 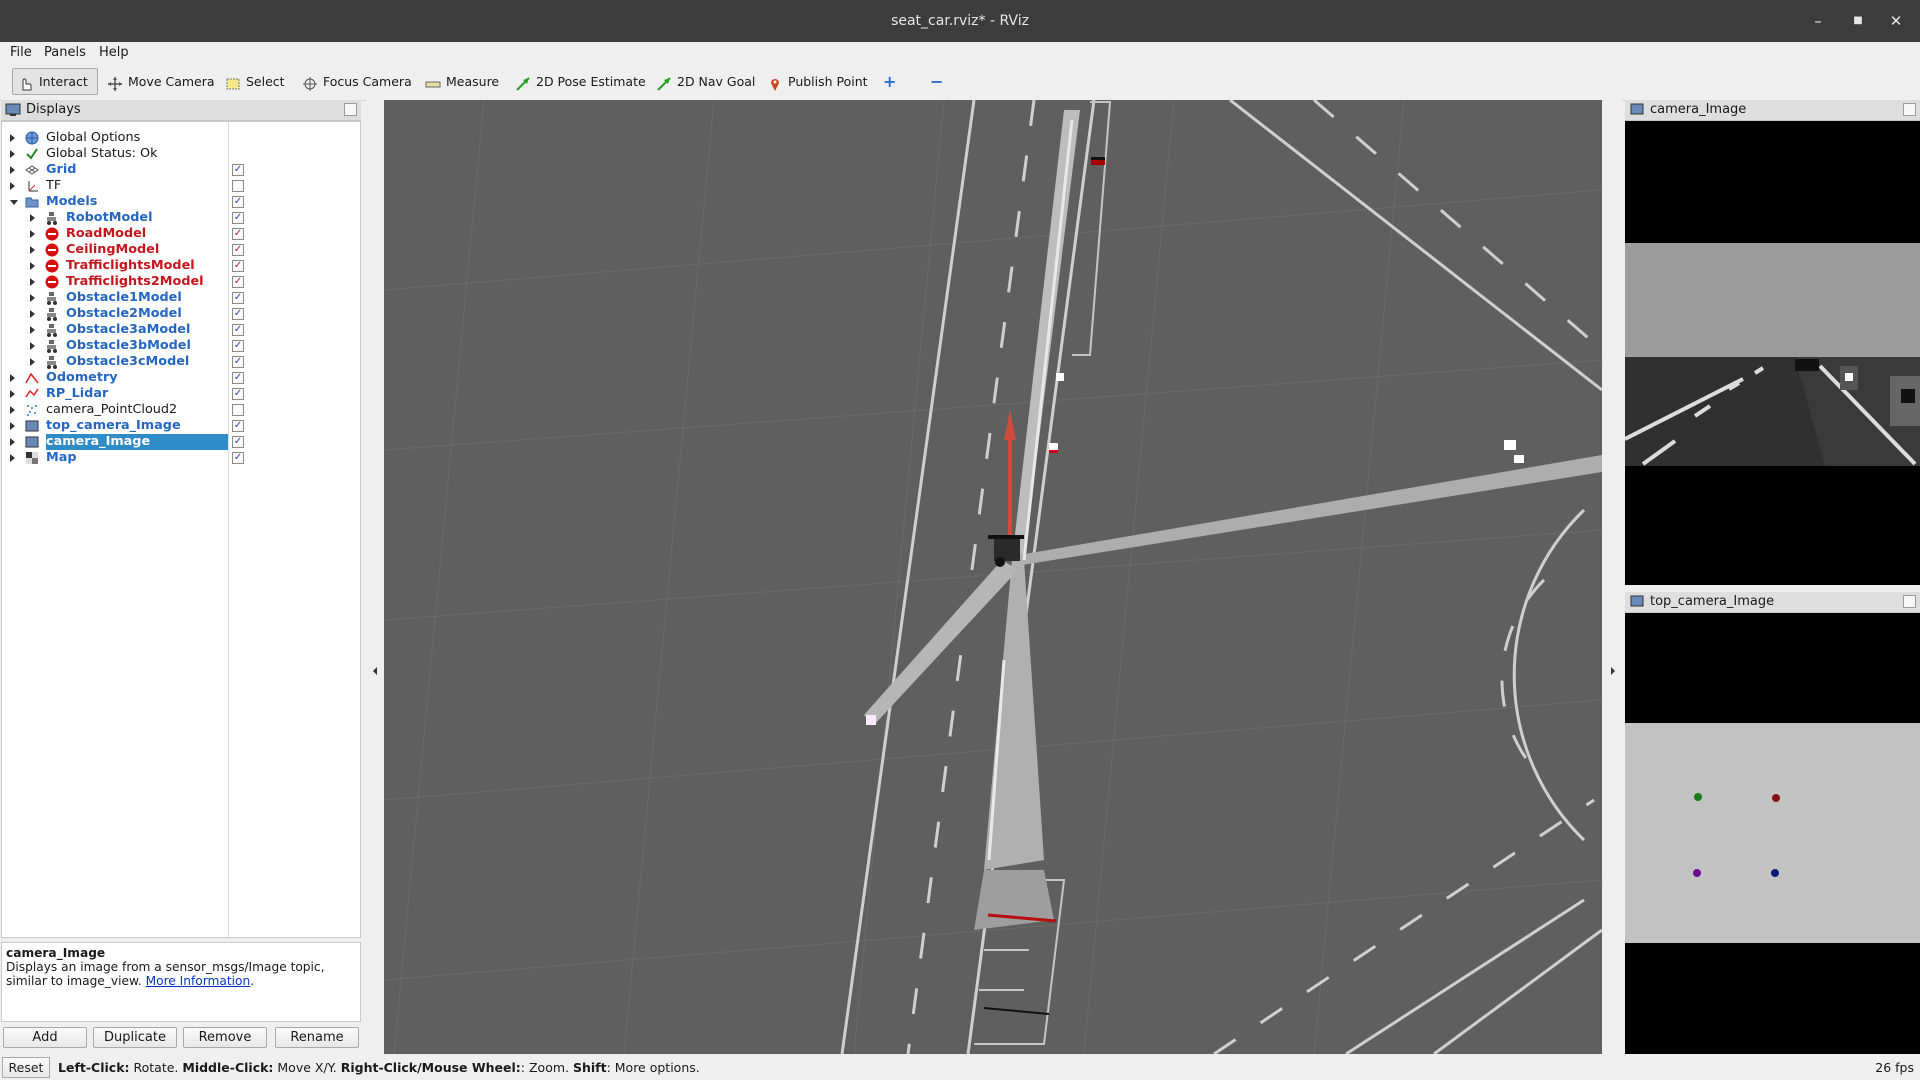 What do you see at coordinates (357, 81) in the screenshot?
I see `focus-camera-tool: Focus Camera` at bounding box center [357, 81].